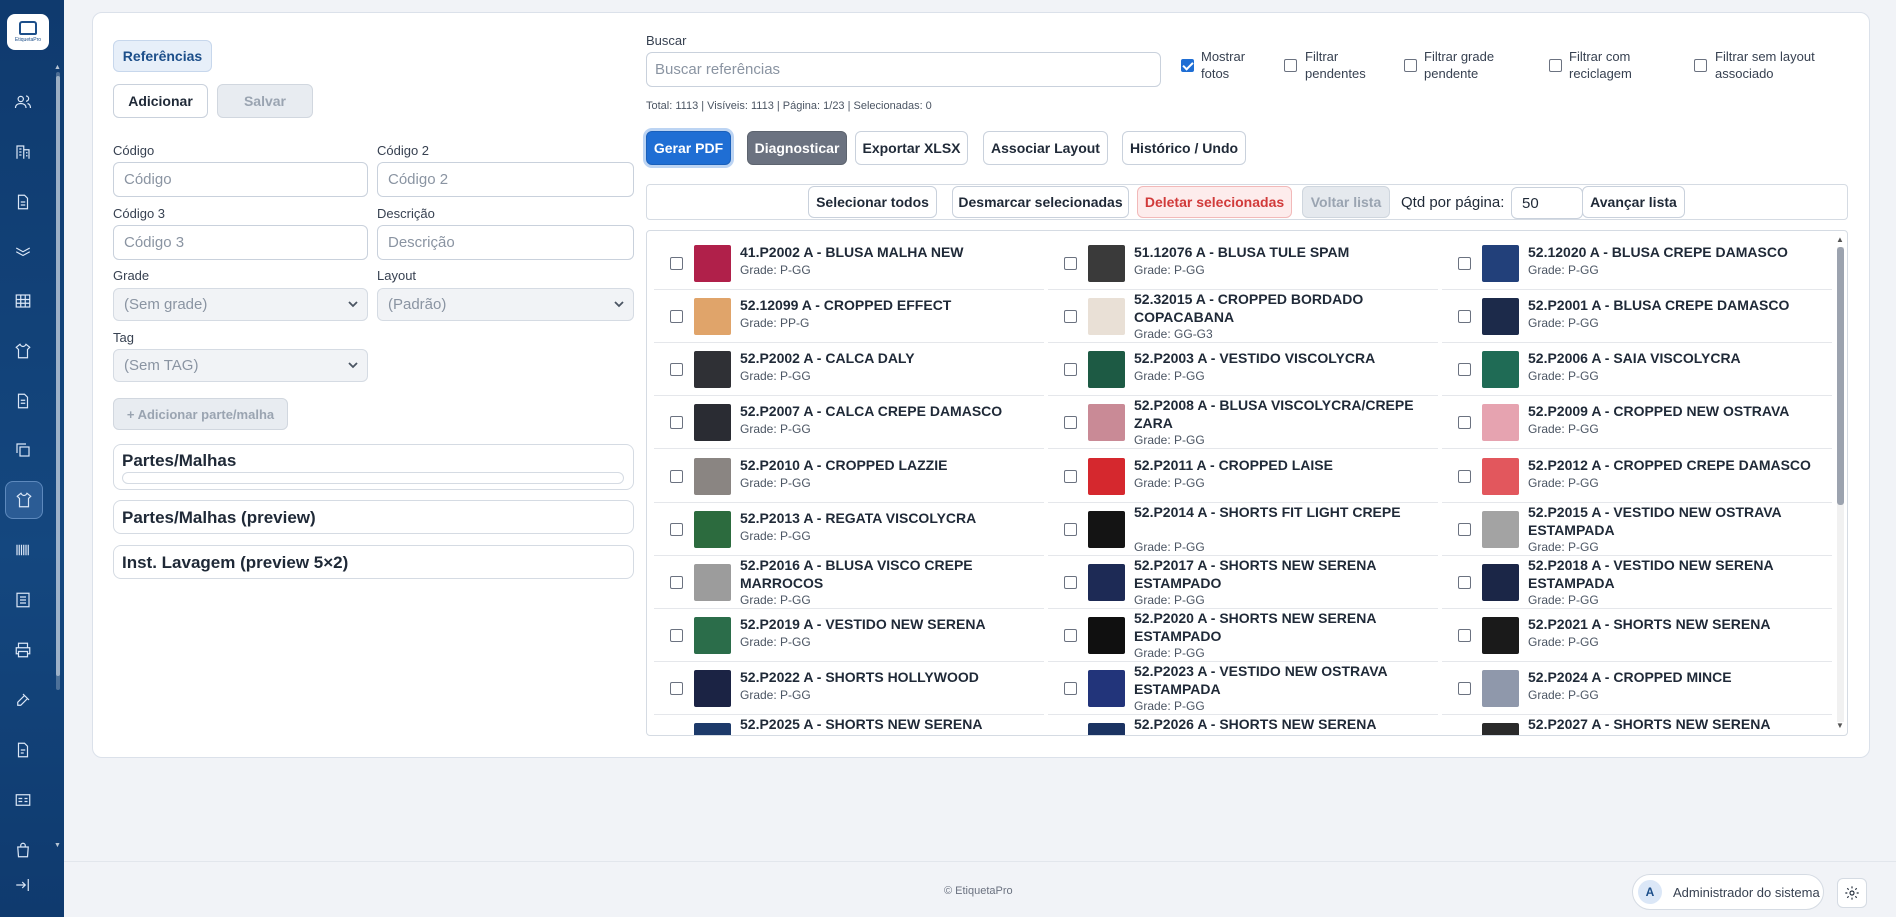 The width and height of the screenshot is (1896, 917). Describe the element at coordinates (1547, 203) in the screenshot. I see `qty-input: 50` at that location.